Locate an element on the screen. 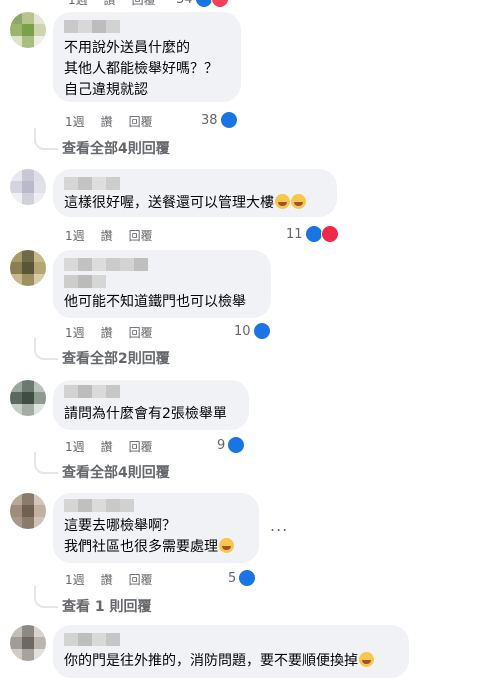  reaction-count-text: 10 is located at coordinates (242, 331).